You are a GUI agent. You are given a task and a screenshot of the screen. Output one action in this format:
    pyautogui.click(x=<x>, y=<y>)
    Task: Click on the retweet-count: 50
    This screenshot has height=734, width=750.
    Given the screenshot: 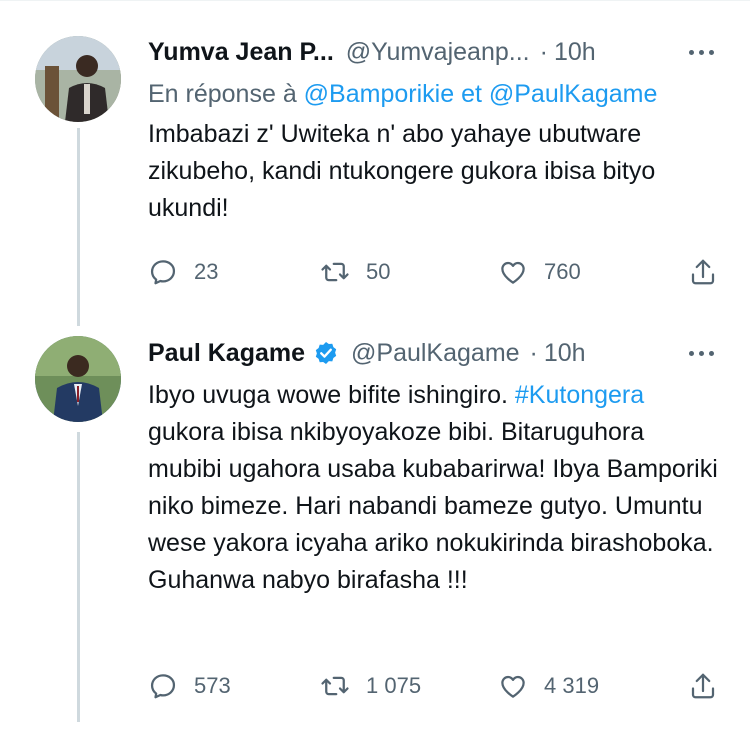 What is the action you would take?
    pyautogui.click(x=378, y=271)
    